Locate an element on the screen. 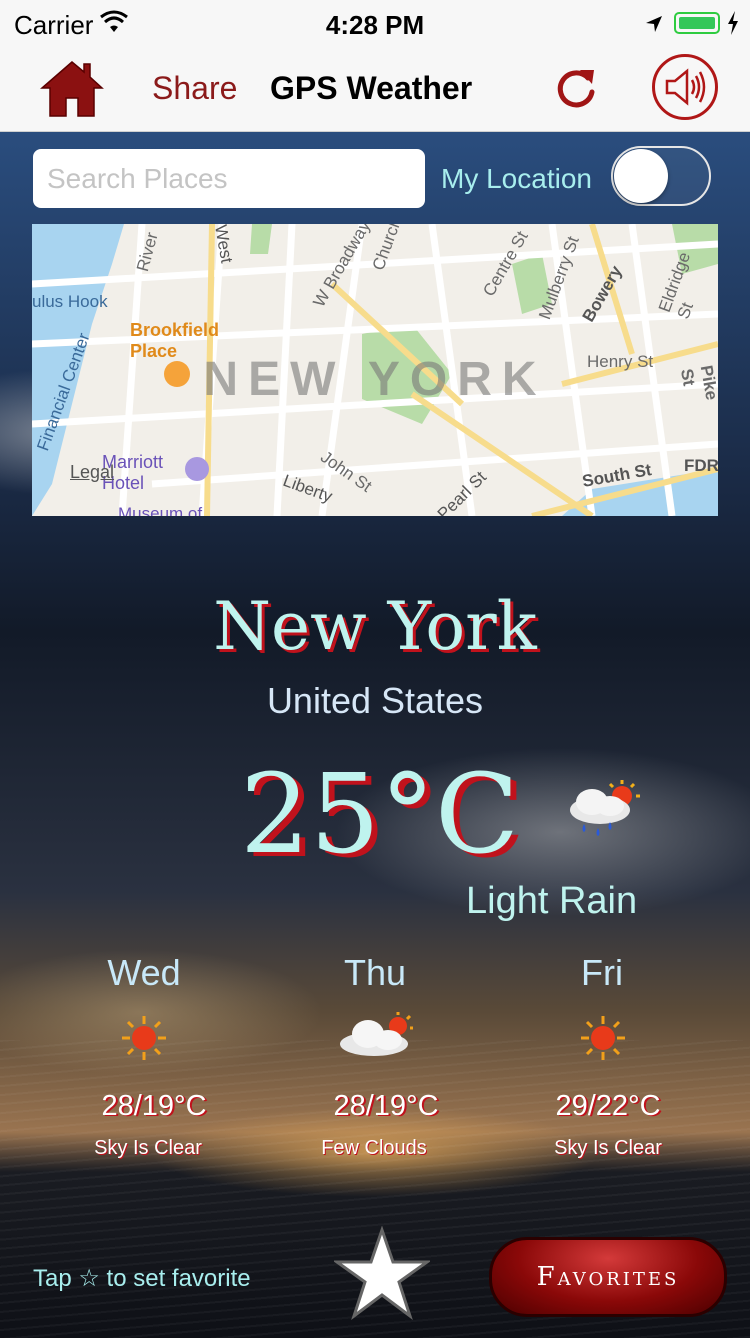  my-location-toggle is located at coordinates (661, 176).